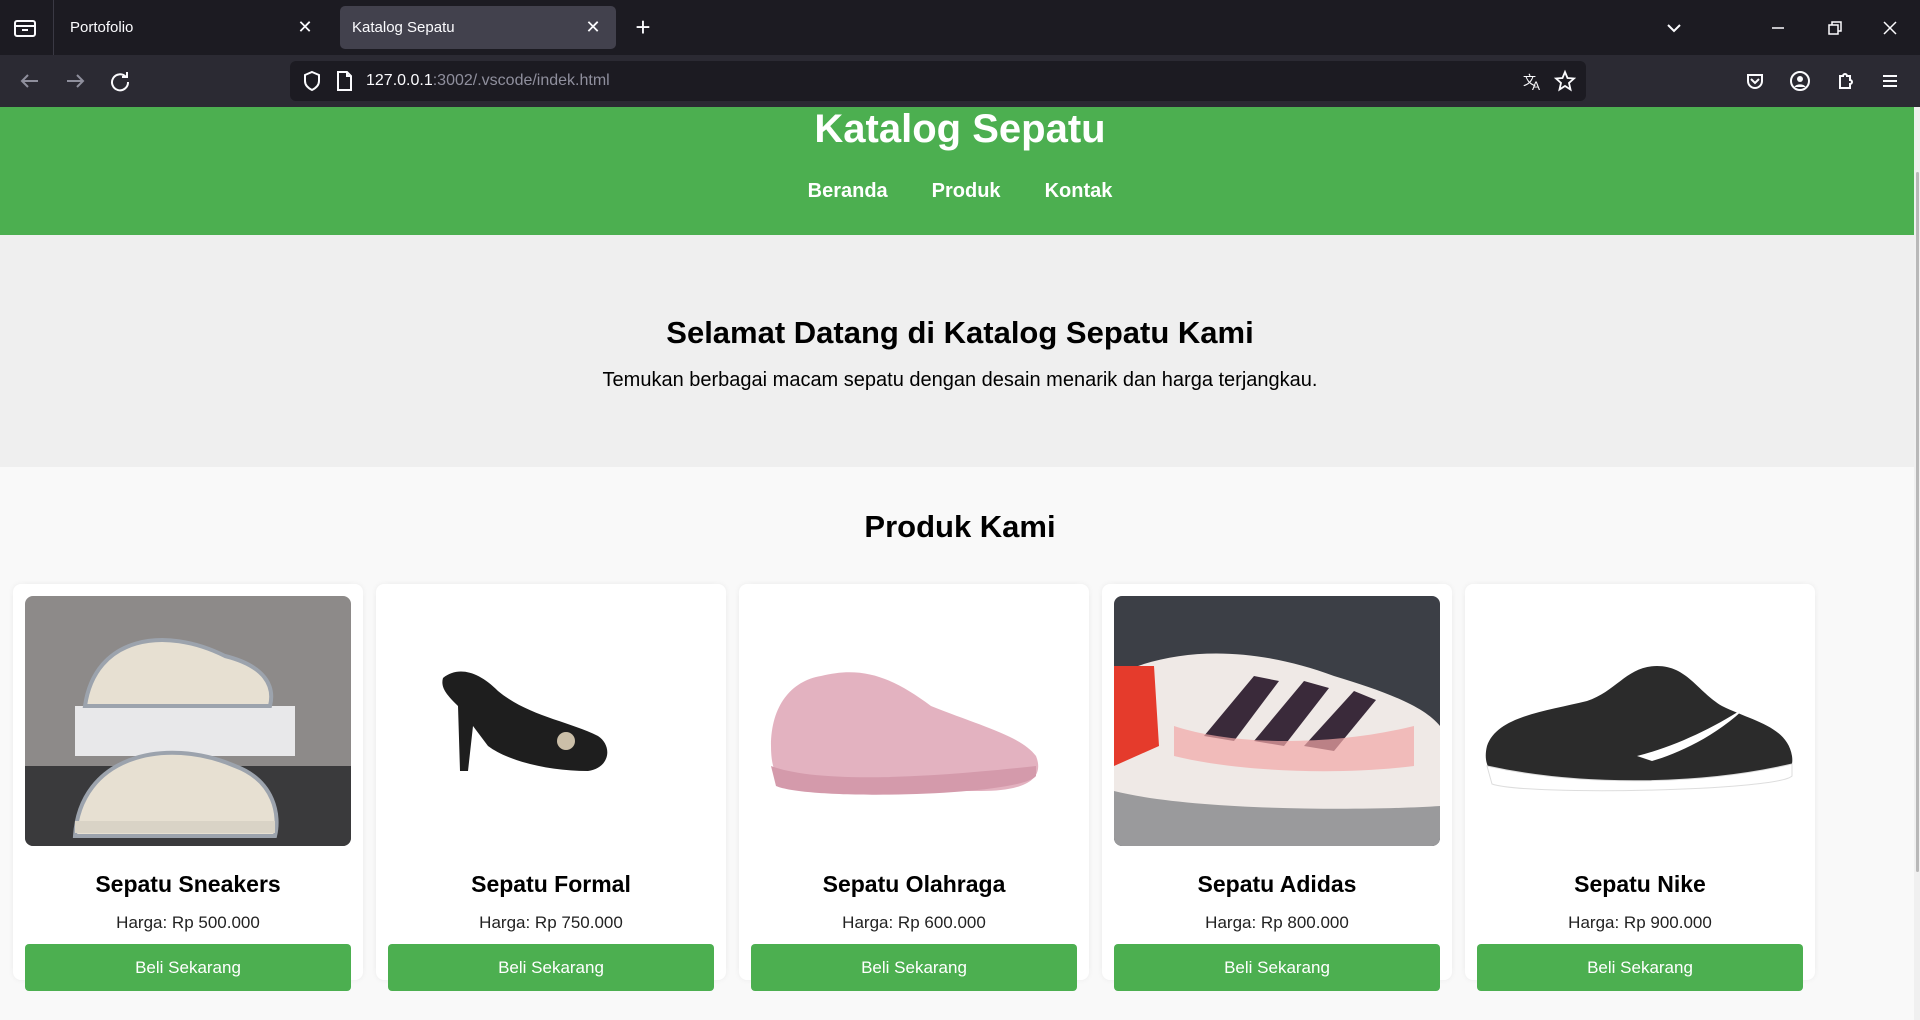 The height and width of the screenshot is (1020, 1920). I want to click on tab-portofolio: Portofolio ✕, so click(193, 27).